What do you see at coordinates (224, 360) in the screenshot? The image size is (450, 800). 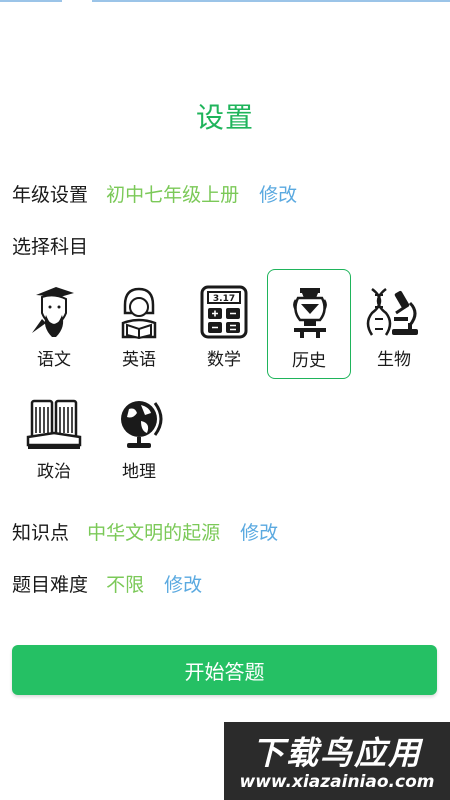 I see `subject-math-label: 数学` at bounding box center [224, 360].